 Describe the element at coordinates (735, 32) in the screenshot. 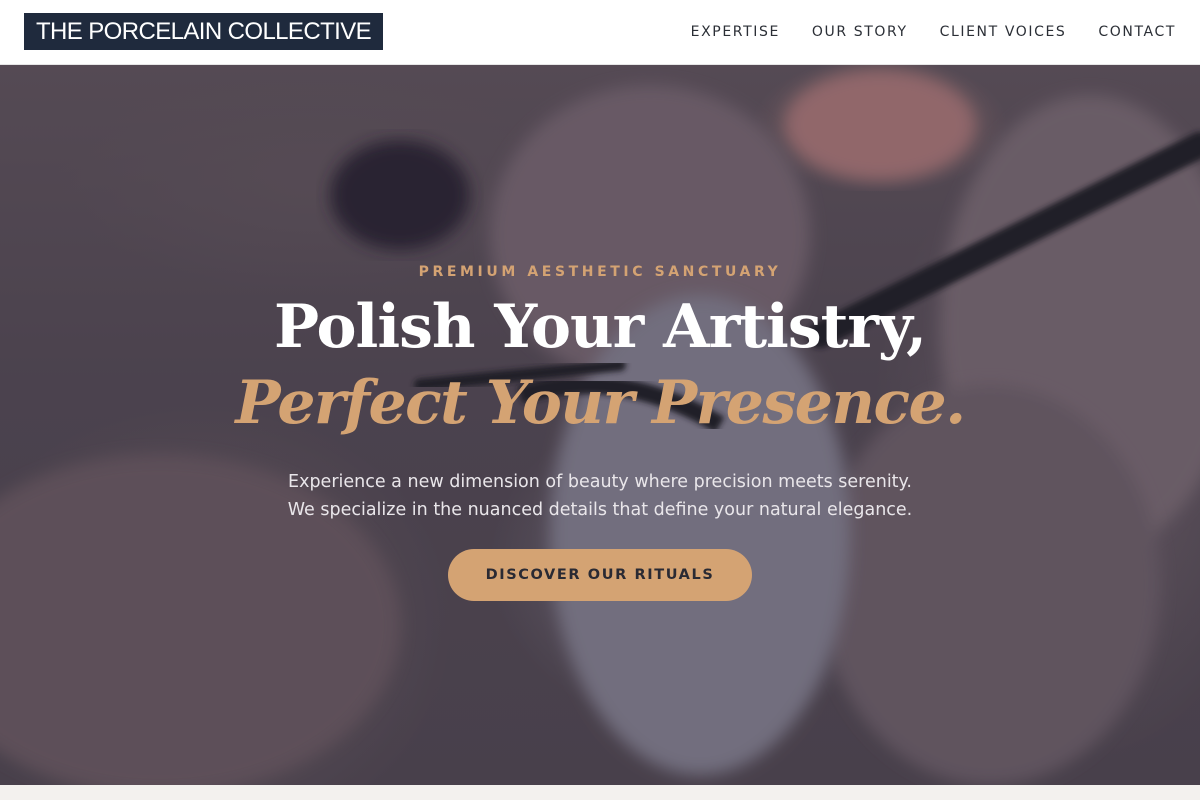

I see `nav-link-expertise: EXPERTISE` at that location.